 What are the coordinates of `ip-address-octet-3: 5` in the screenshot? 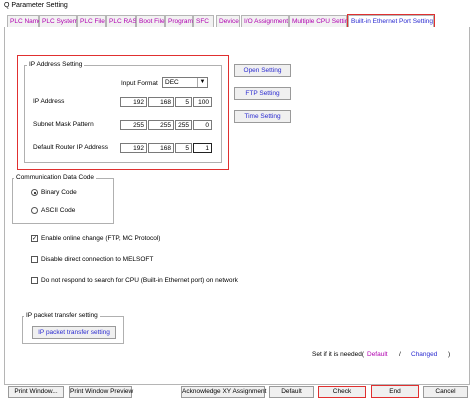 It's located at (183, 102).